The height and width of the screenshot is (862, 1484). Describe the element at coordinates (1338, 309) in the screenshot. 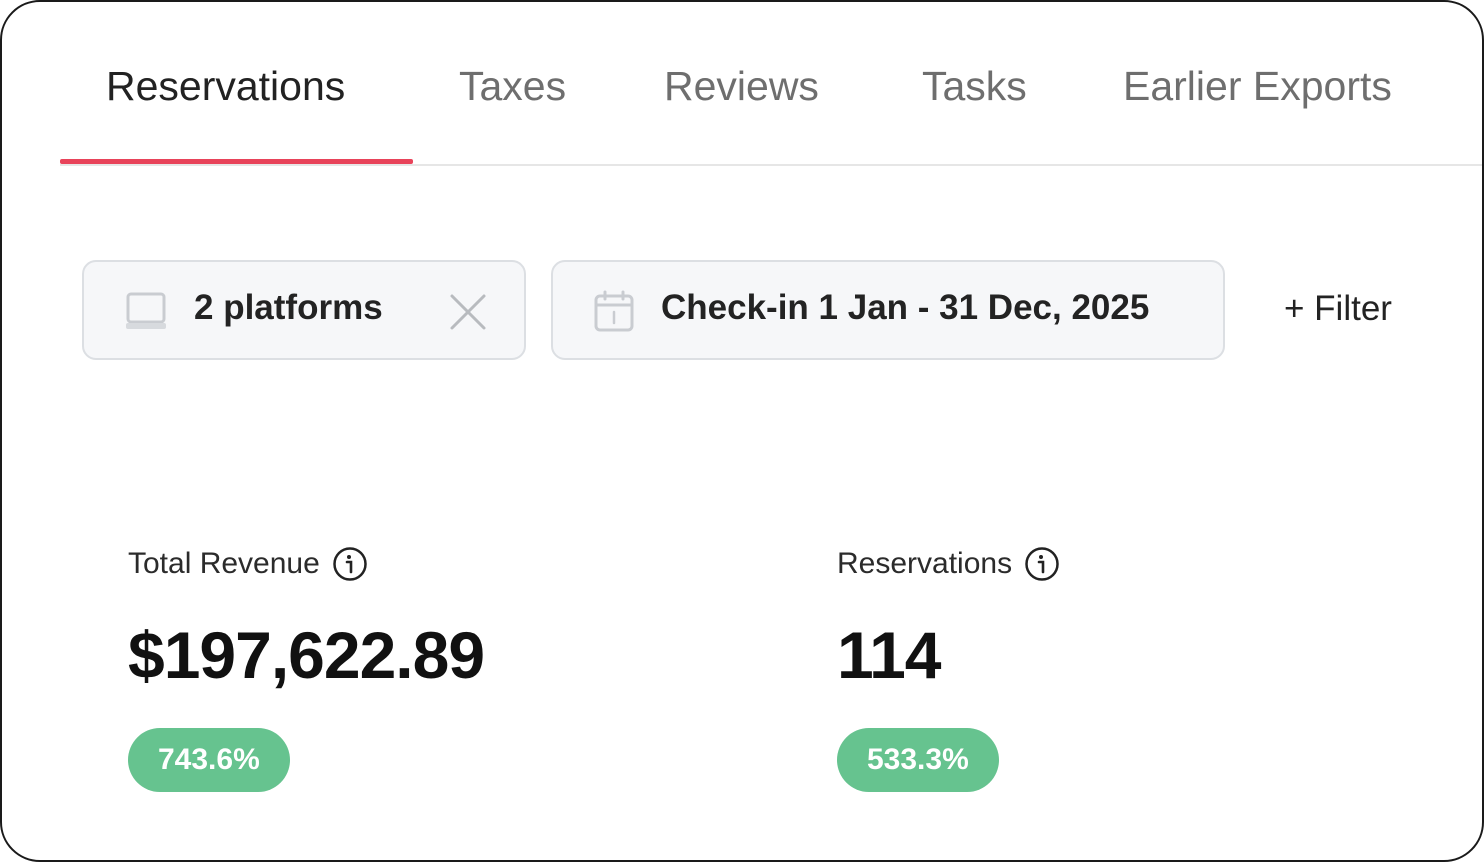

I see `add-filter-button: + Filter` at that location.